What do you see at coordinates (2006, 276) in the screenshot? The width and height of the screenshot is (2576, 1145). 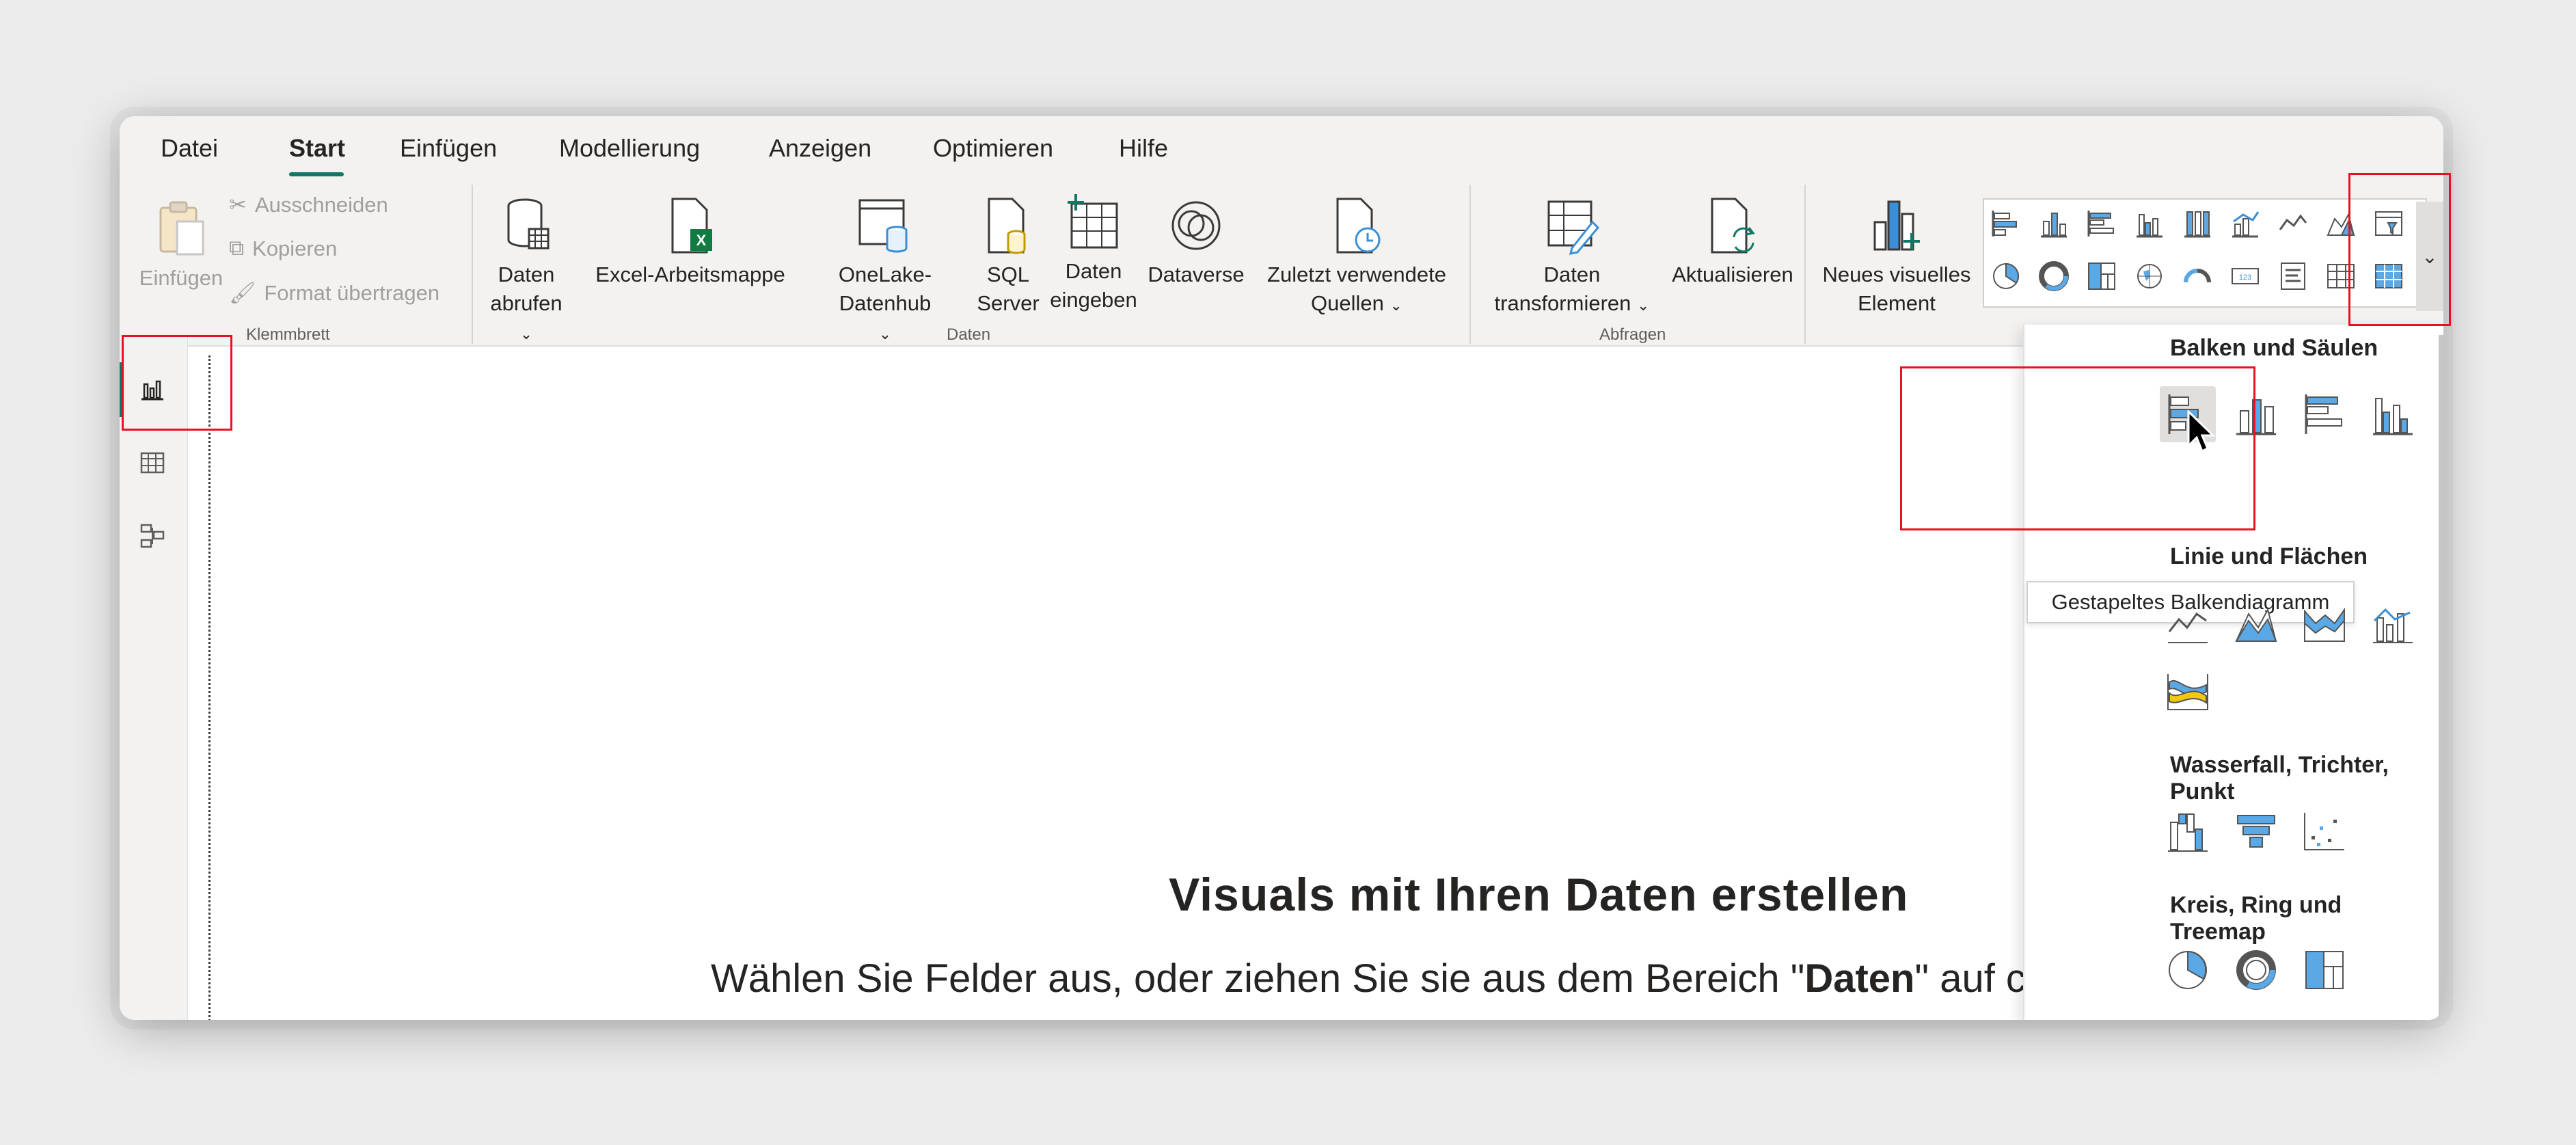 I see `gallery-pie-icon` at bounding box center [2006, 276].